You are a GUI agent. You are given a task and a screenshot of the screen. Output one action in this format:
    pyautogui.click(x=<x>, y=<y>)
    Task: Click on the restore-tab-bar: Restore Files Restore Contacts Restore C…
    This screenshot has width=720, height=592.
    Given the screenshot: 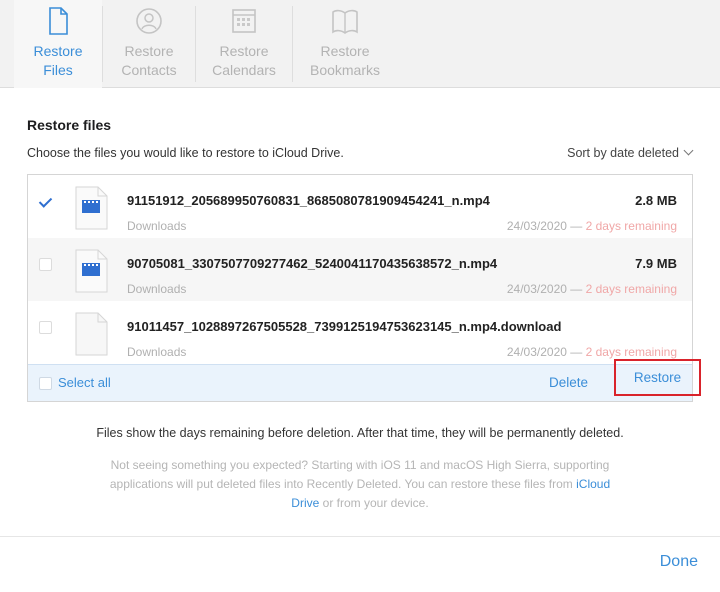 What is the action you would take?
    pyautogui.click(x=360, y=44)
    